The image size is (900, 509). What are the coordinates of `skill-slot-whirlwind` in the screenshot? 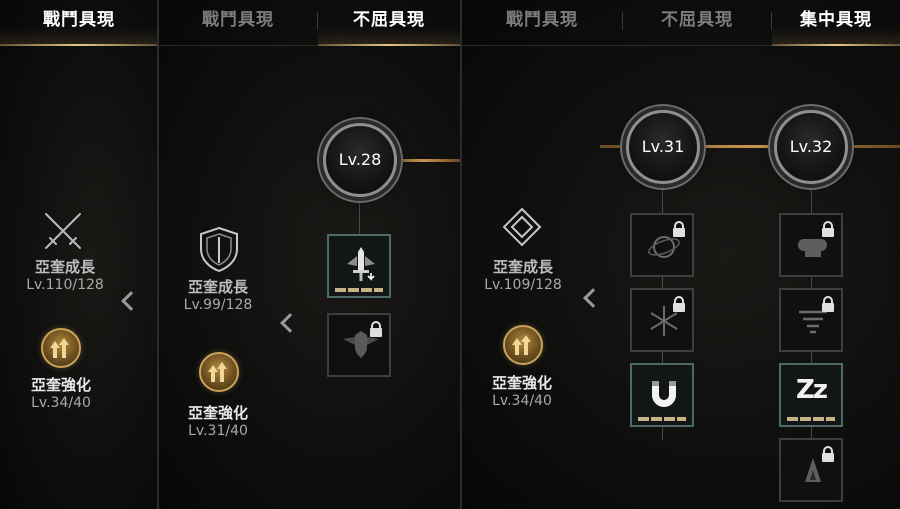 It's located at (811, 320).